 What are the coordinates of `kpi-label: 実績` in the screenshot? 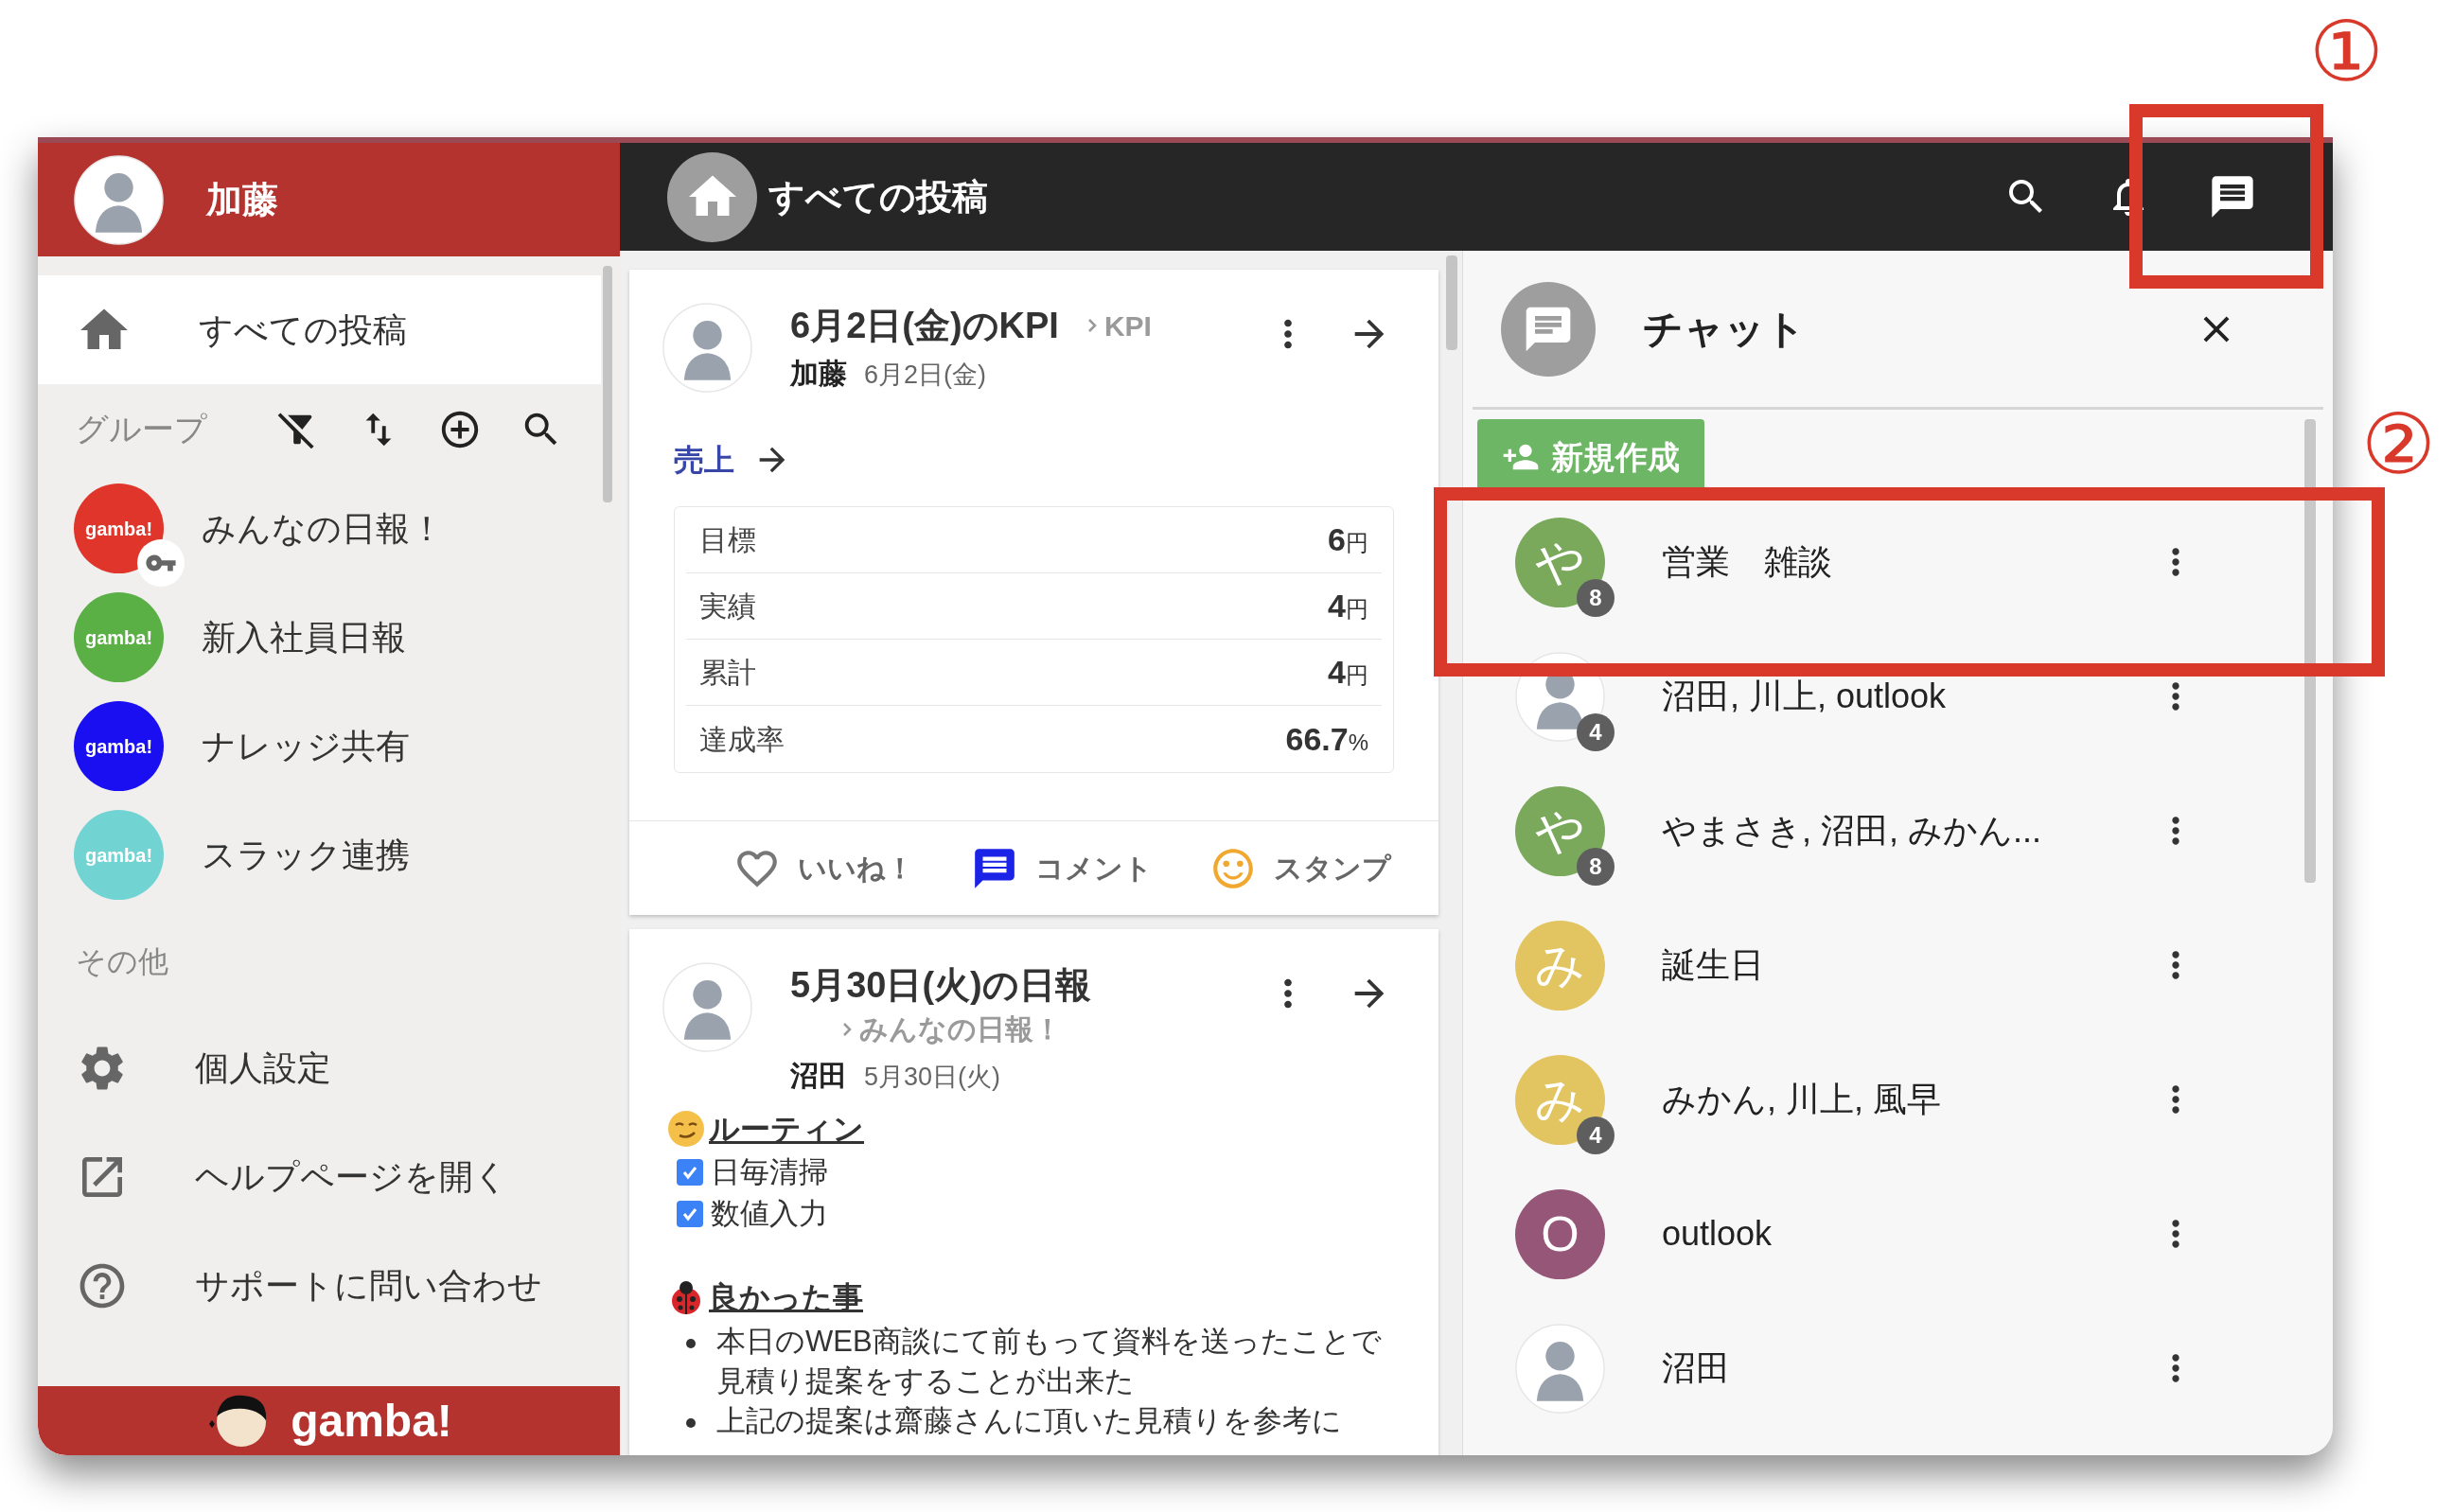 It's located at (727, 606).